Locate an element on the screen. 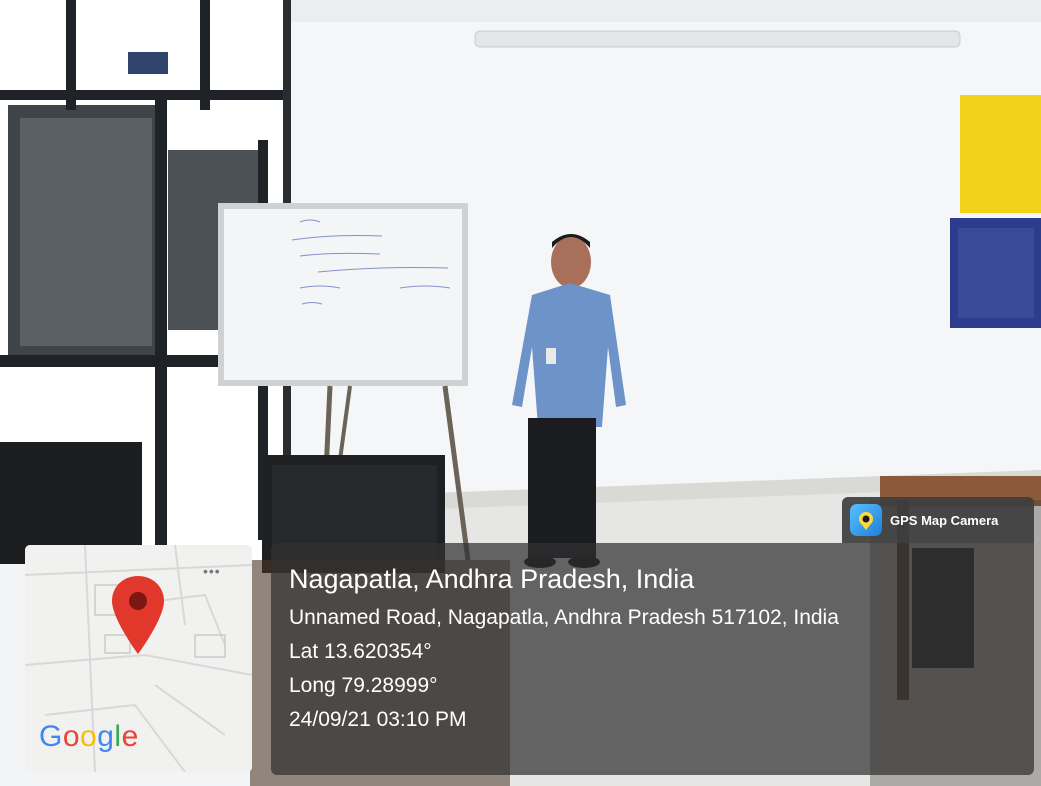 The width and height of the screenshot is (1041, 786). latitude-line: Lat 13.620354° is located at coordinates (360, 651).